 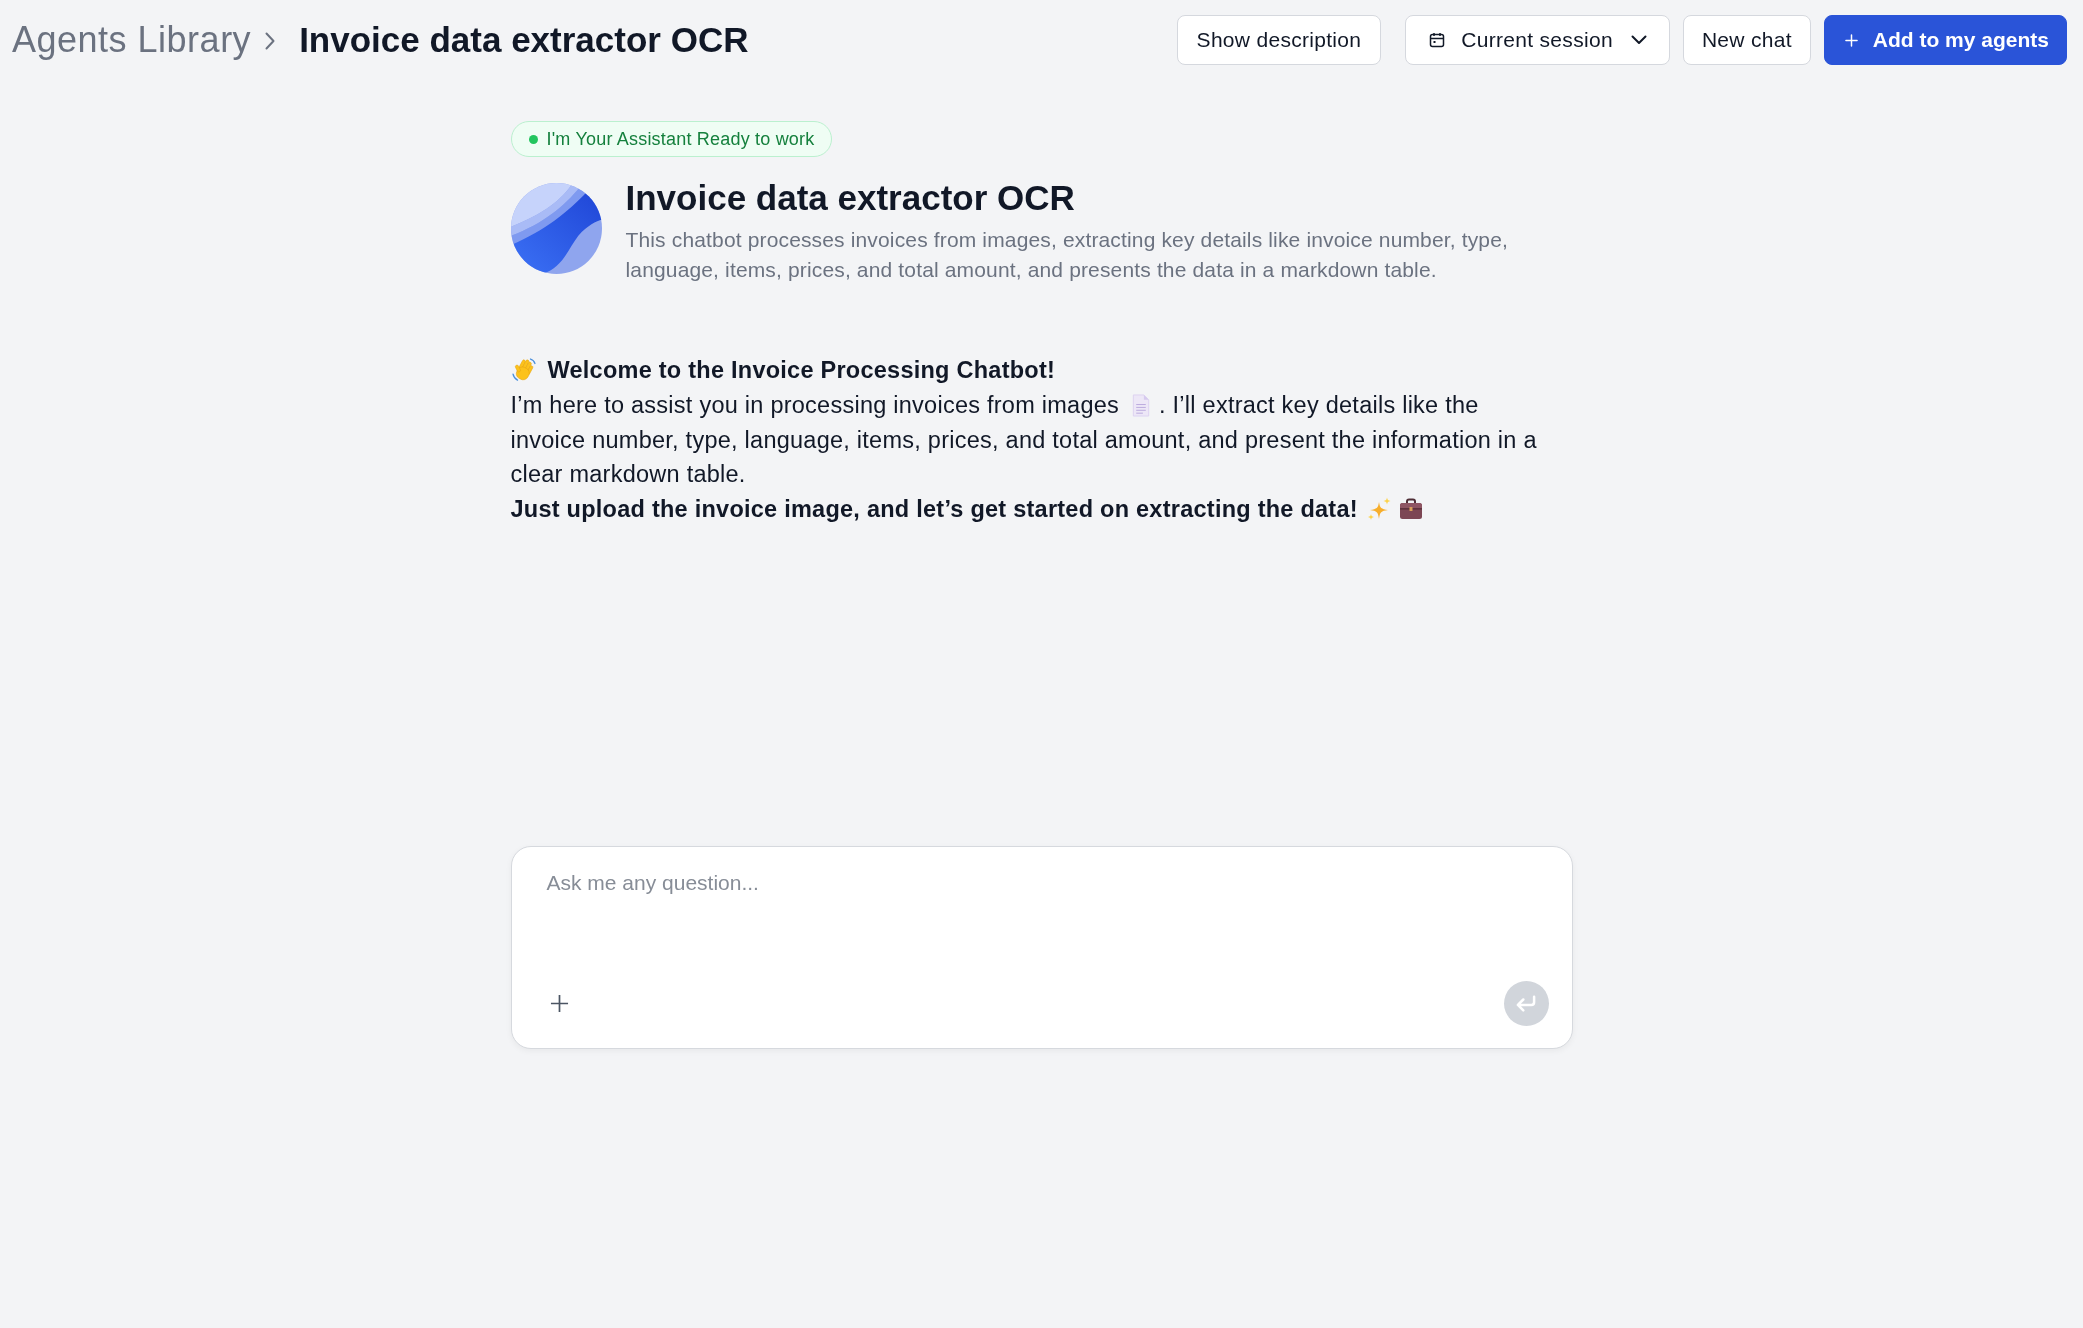 What do you see at coordinates (1537, 40) in the screenshot?
I see `session-dropdown: Current session` at bounding box center [1537, 40].